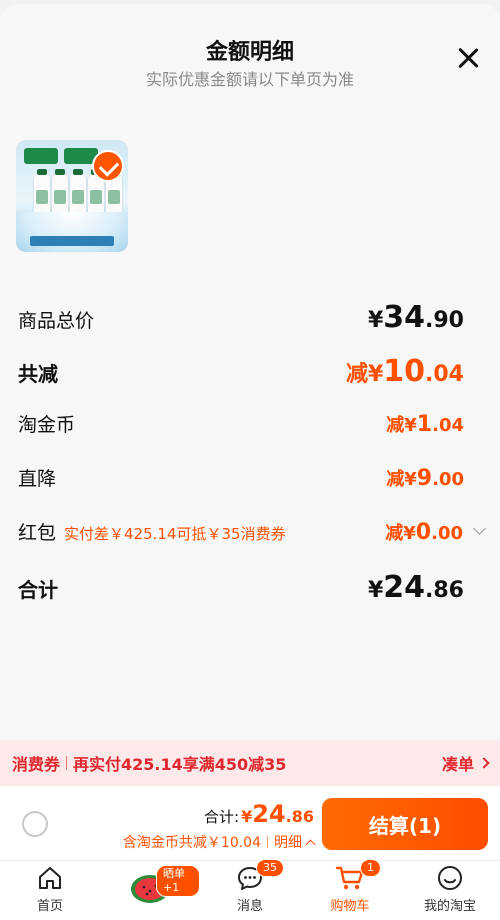 The image size is (500, 920). Describe the element at coordinates (178, 881) in the screenshot. I see `tab-badge: 晒单+1` at that location.